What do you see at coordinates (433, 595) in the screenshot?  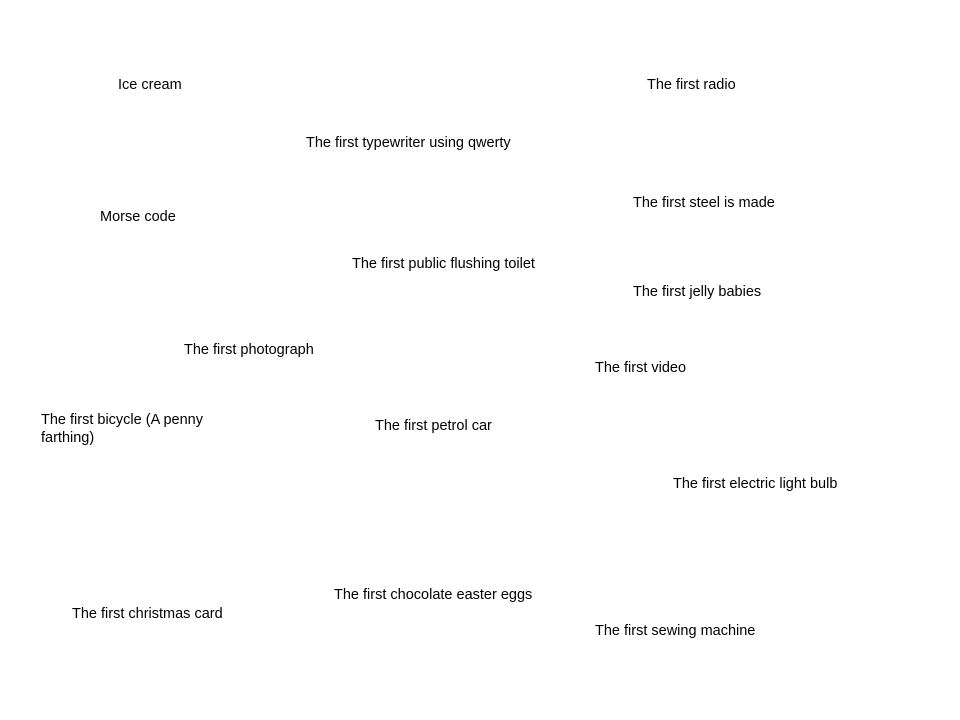 I see `label-first-easter-eggs: The first chocolate easter eggs` at bounding box center [433, 595].